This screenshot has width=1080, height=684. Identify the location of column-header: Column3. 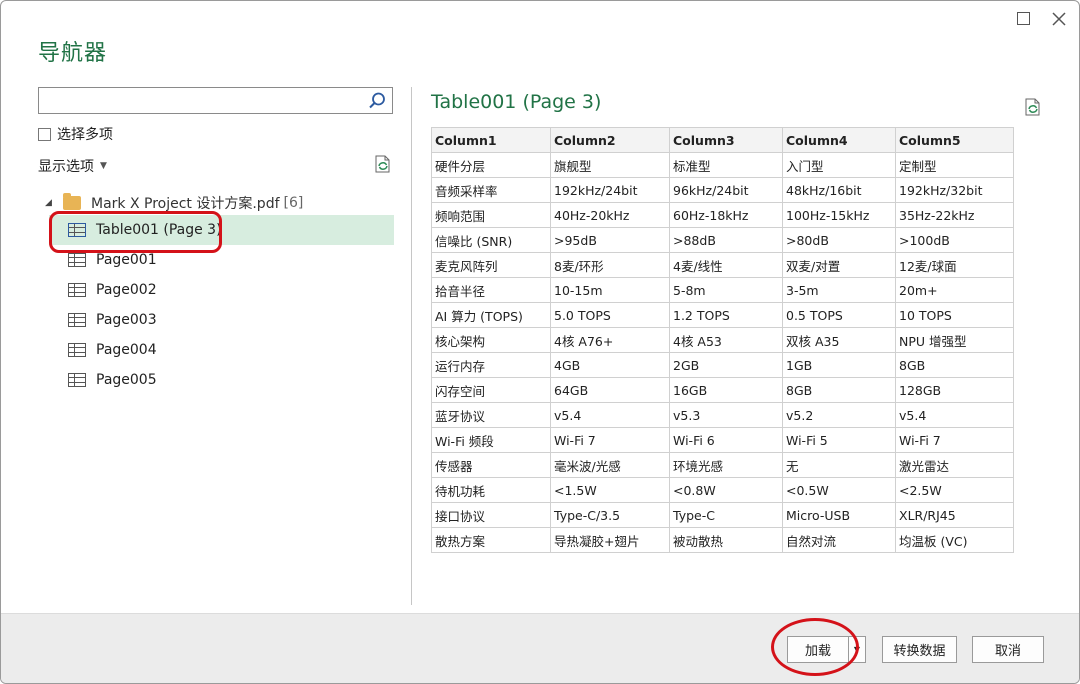
(726, 140).